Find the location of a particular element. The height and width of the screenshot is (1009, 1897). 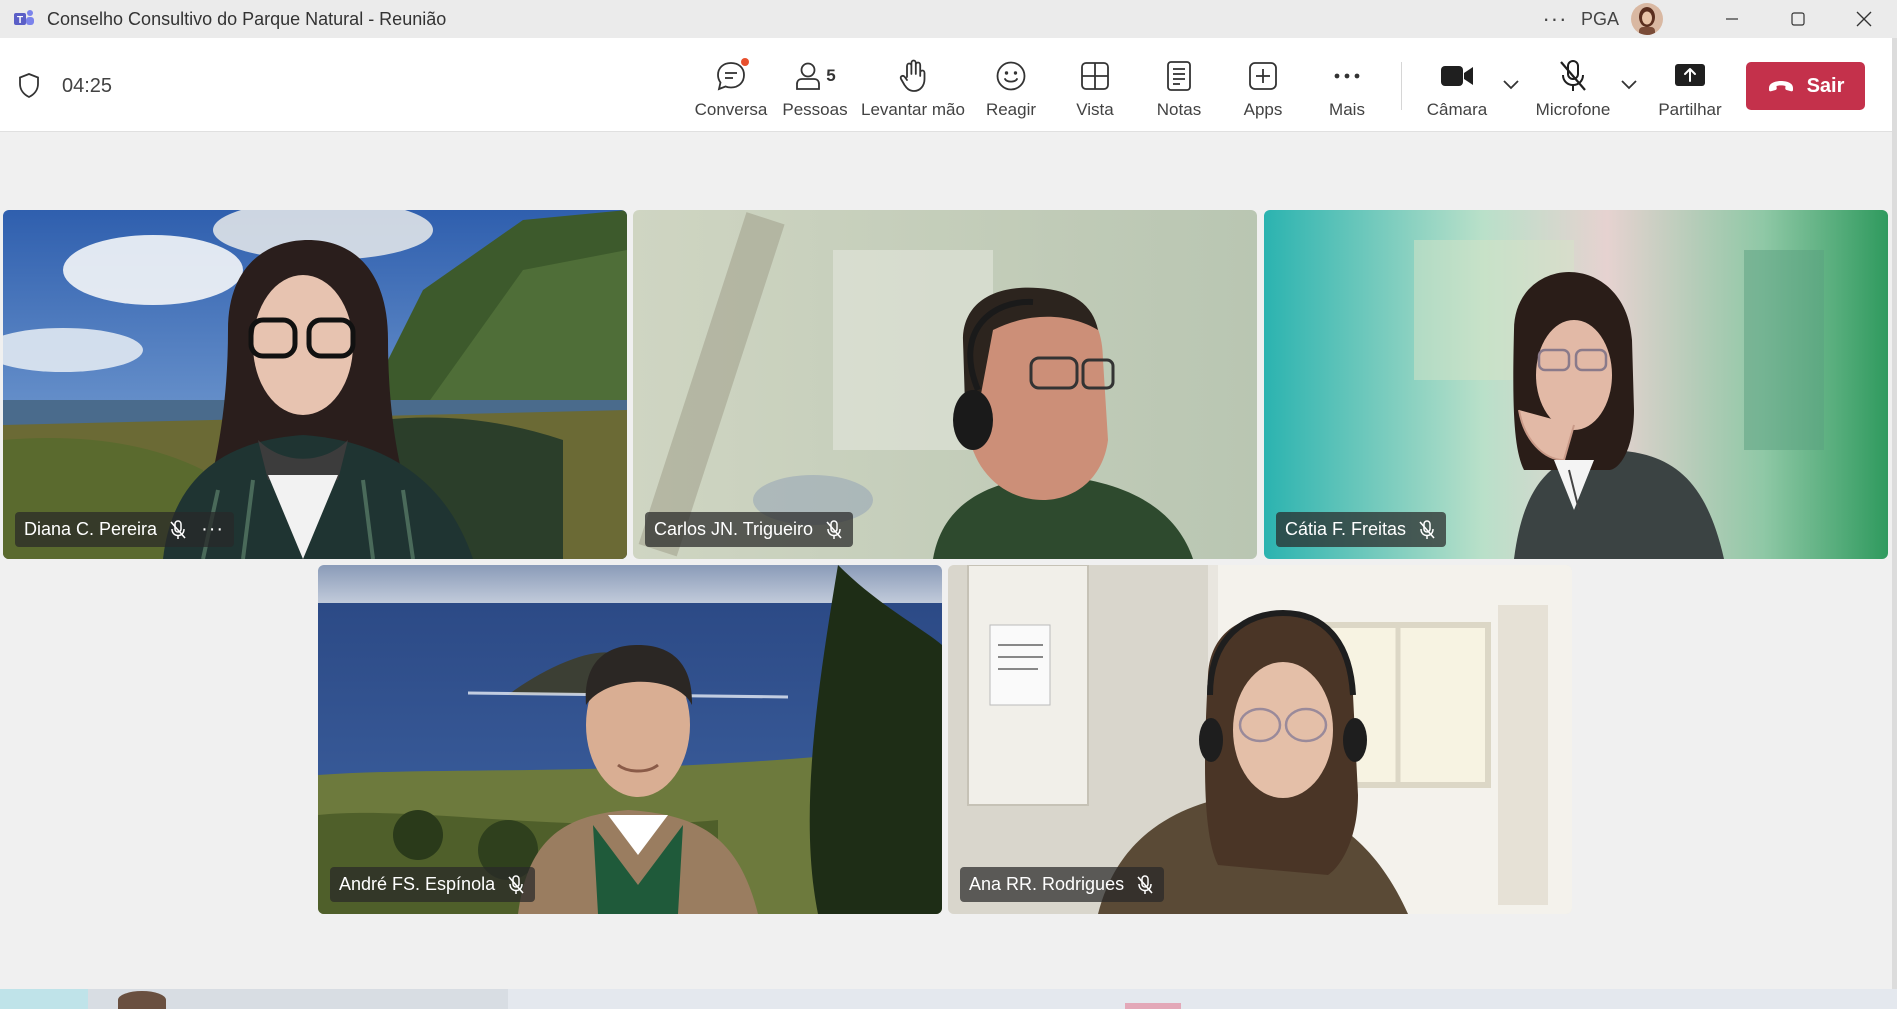

video-feed-catia is located at coordinates (1576, 384).